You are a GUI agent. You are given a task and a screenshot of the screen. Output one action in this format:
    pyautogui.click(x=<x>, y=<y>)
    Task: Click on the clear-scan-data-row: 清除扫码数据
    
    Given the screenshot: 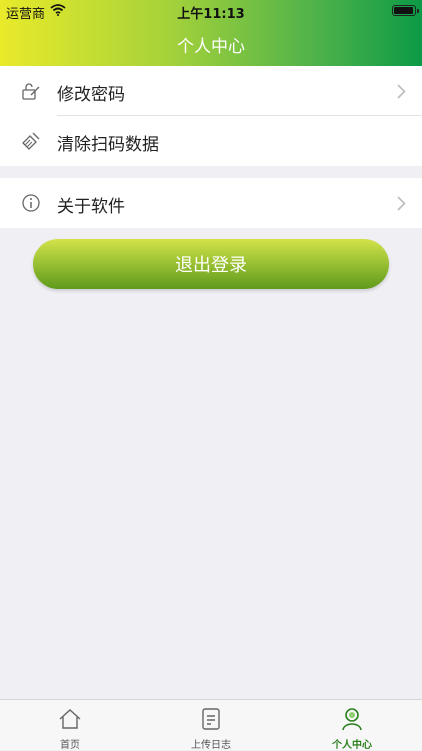 What is the action you would take?
    pyautogui.click(x=211, y=141)
    